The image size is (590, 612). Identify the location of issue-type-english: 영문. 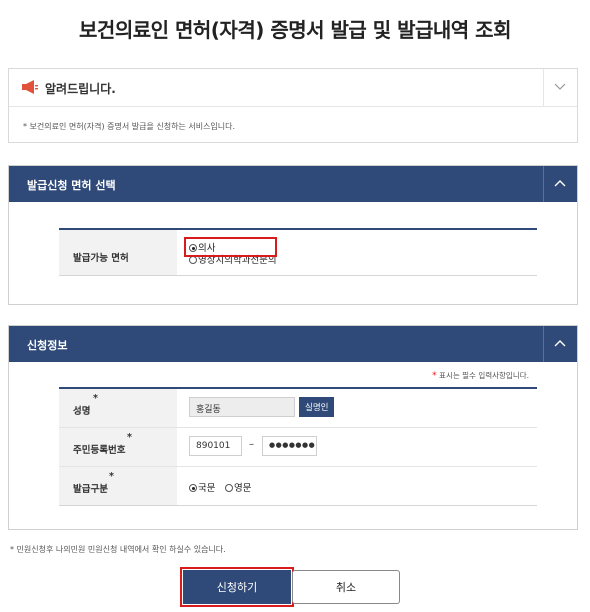
(238, 487).